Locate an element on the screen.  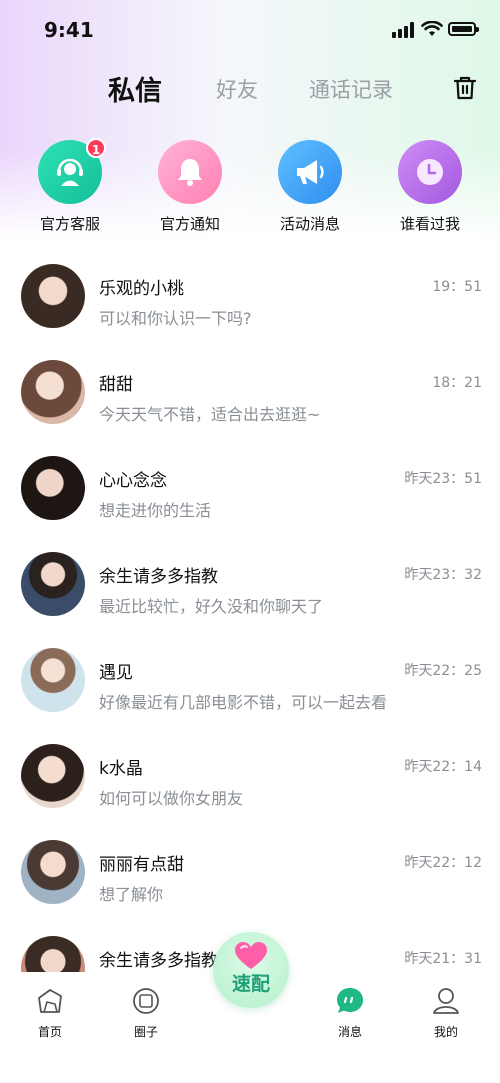
quick-label: 官方通知 is located at coordinates (189, 224).